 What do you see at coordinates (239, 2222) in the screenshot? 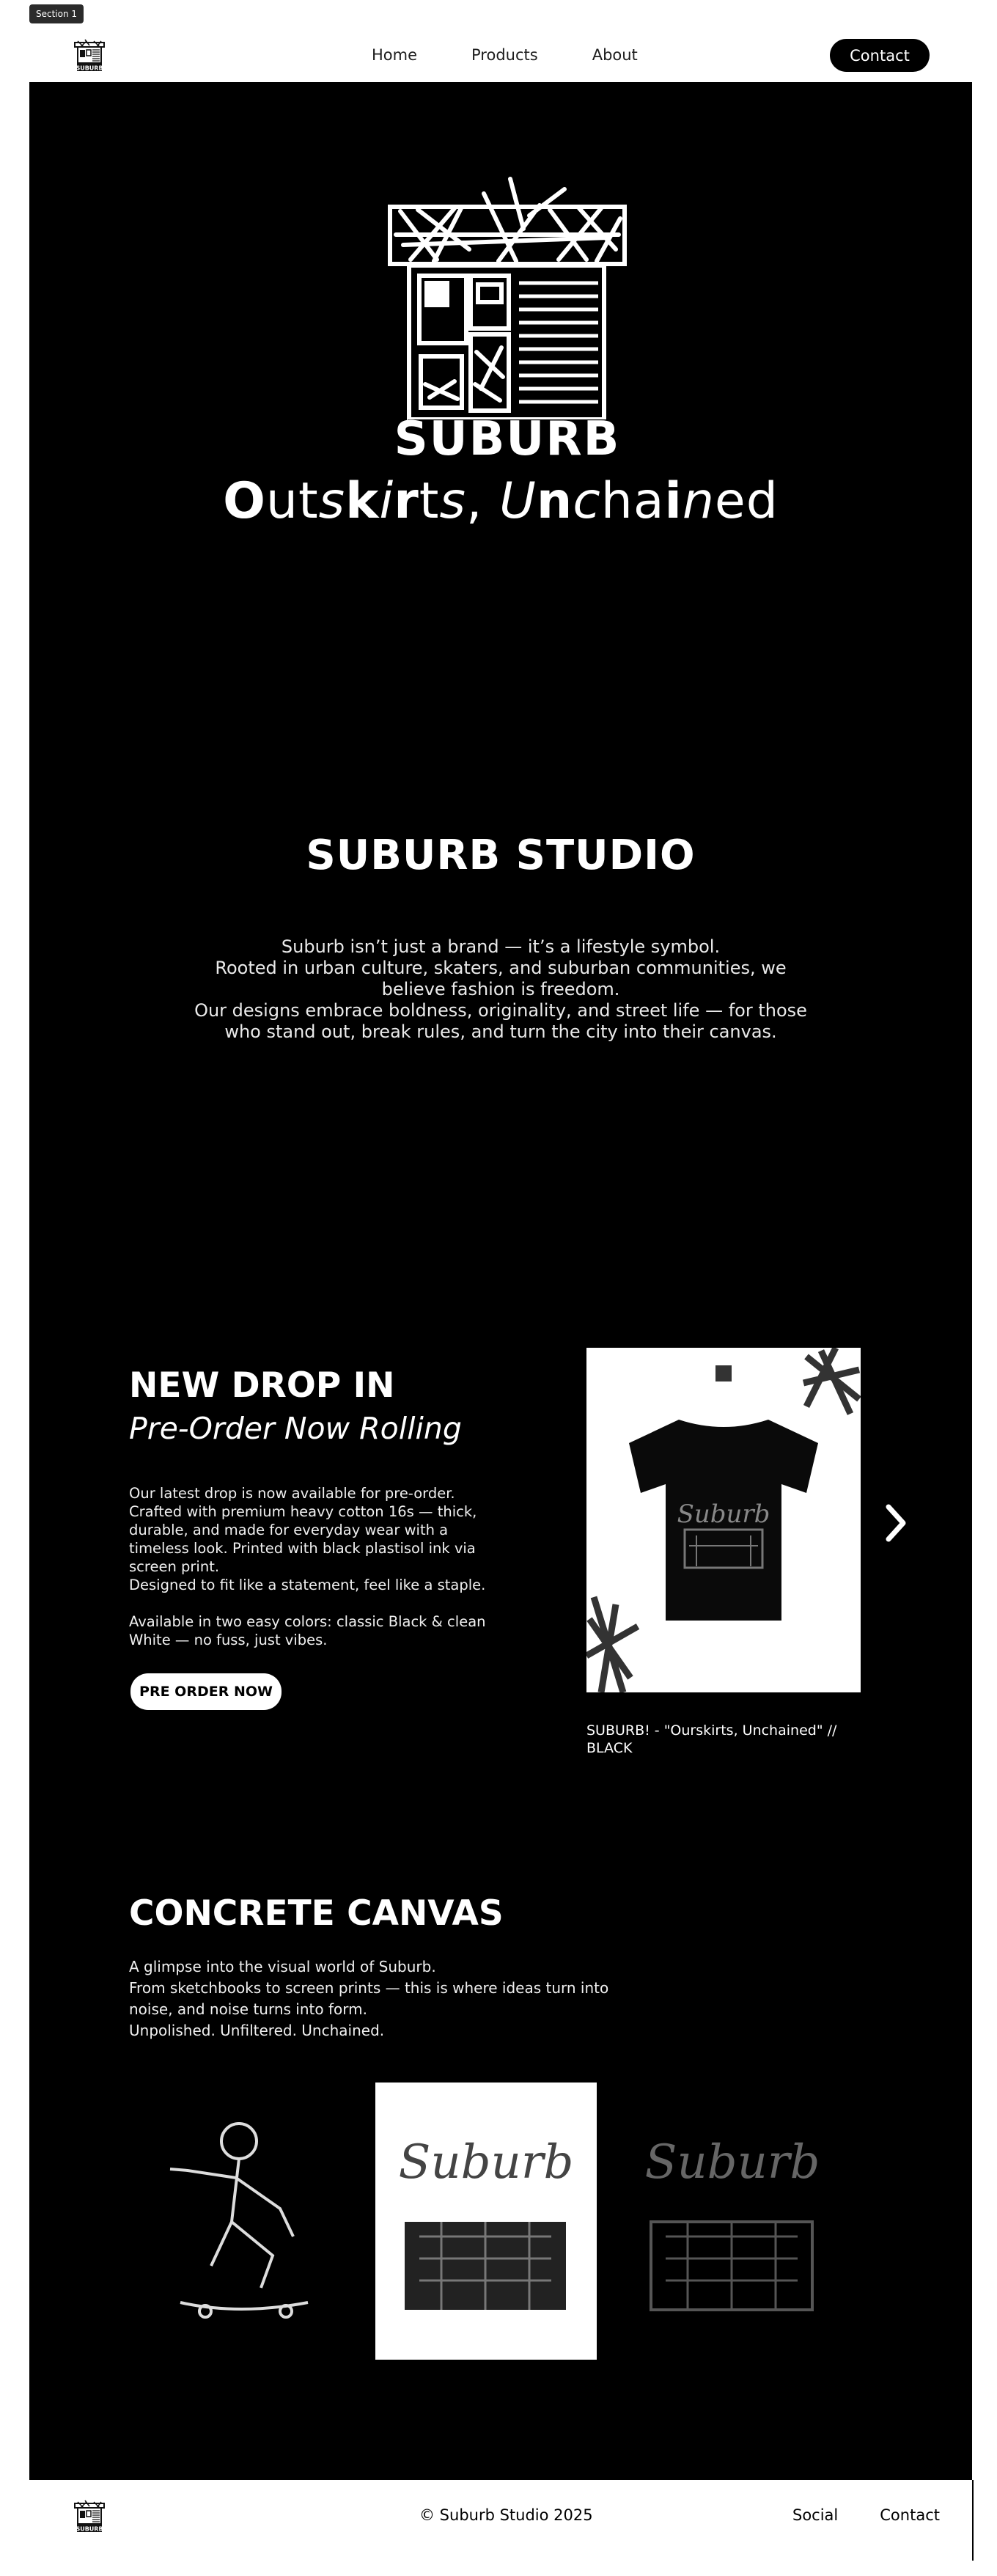
I see `gallery-skater-image` at bounding box center [239, 2222].